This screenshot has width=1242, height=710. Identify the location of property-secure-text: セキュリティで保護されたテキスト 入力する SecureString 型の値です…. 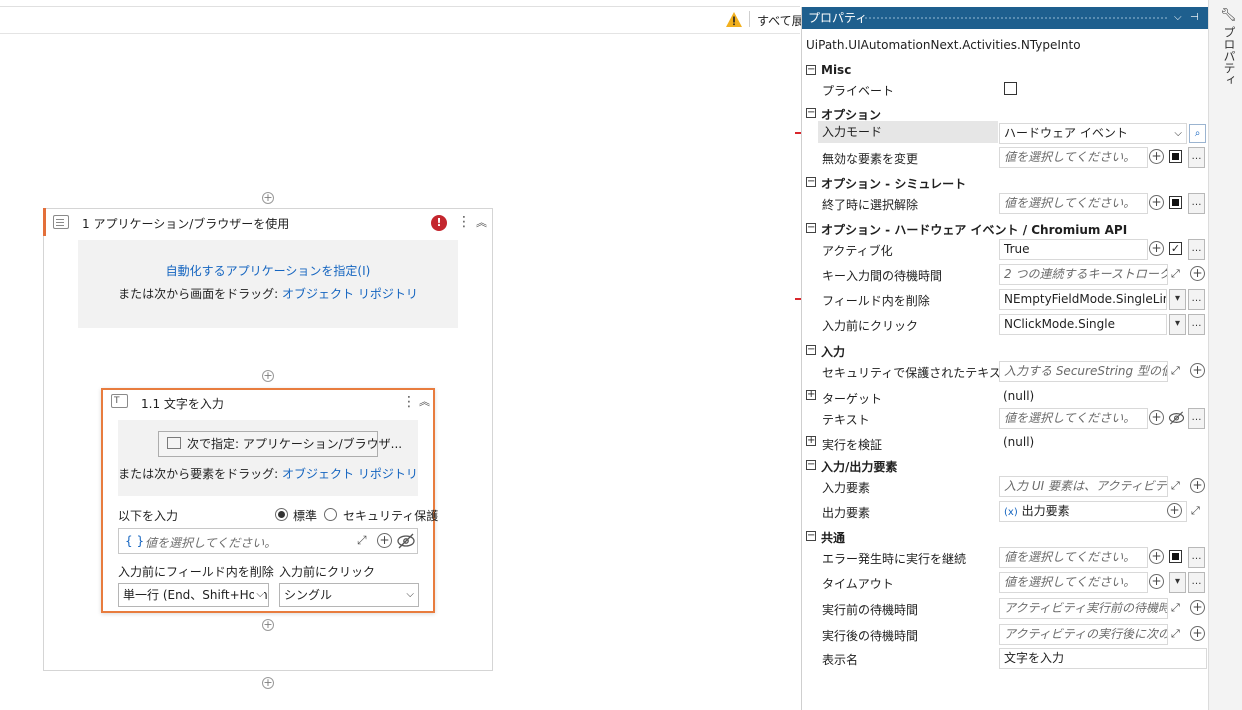
(1005, 371).